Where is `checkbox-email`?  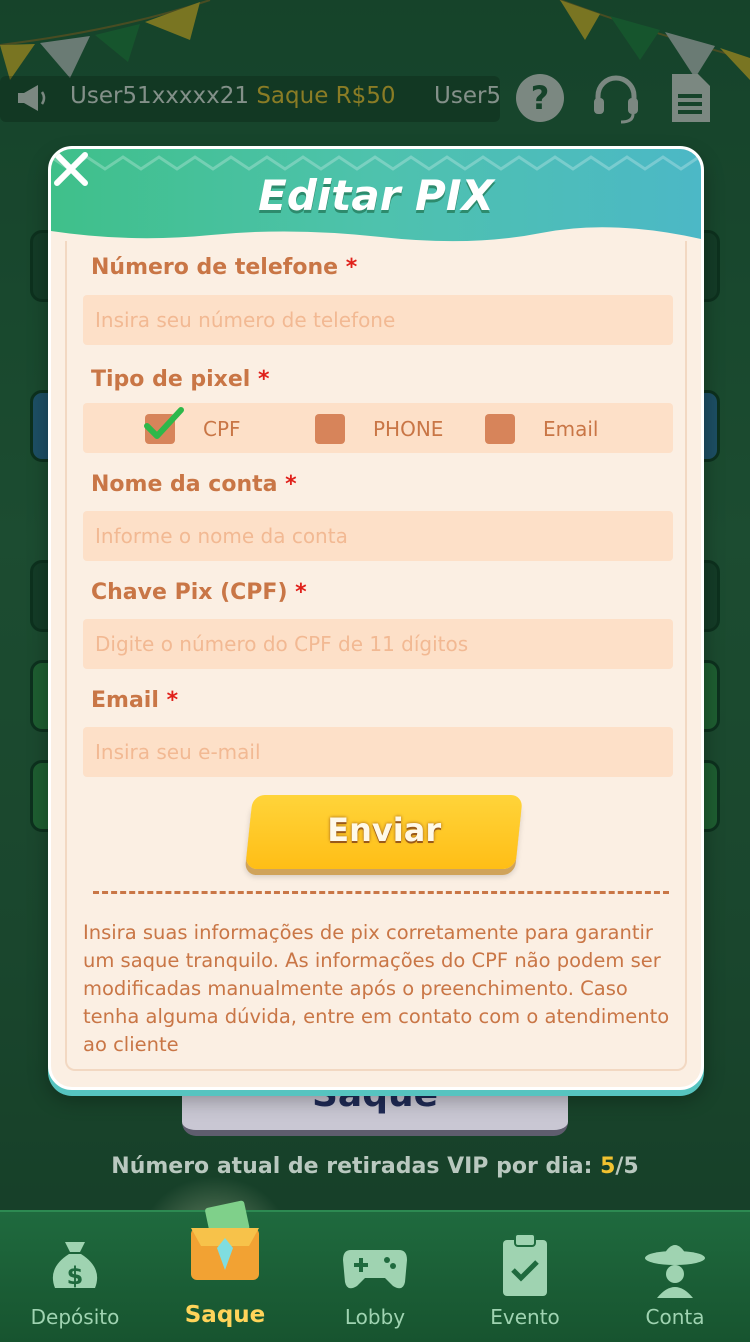
checkbox-email is located at coordinates (500, 429).